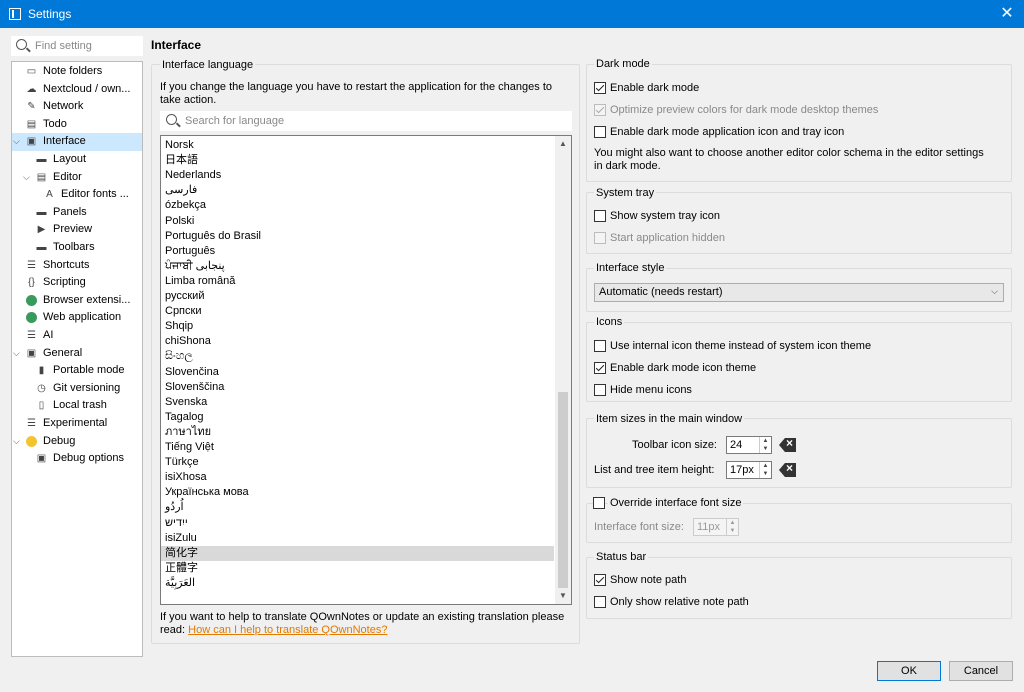 The width and height of the screenshot is (1024, 692). Describe the element at coordinates (357, 251) in the screenshot. I see `language-item: Português` at that location.